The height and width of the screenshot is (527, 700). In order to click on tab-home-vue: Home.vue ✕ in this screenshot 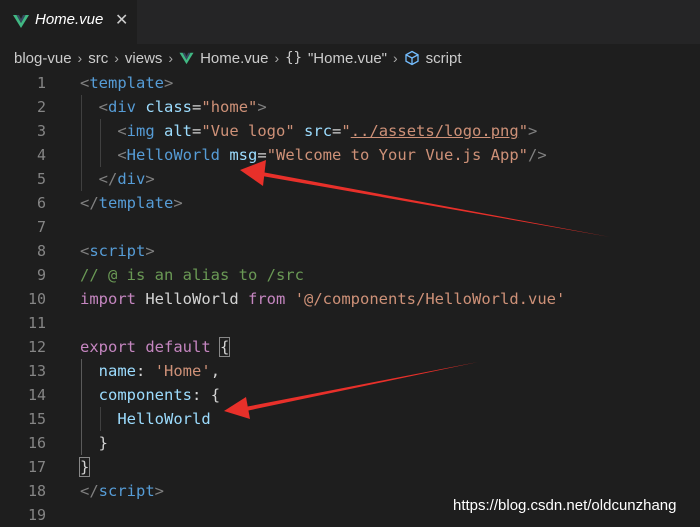, I will do `click(68, 22)`.